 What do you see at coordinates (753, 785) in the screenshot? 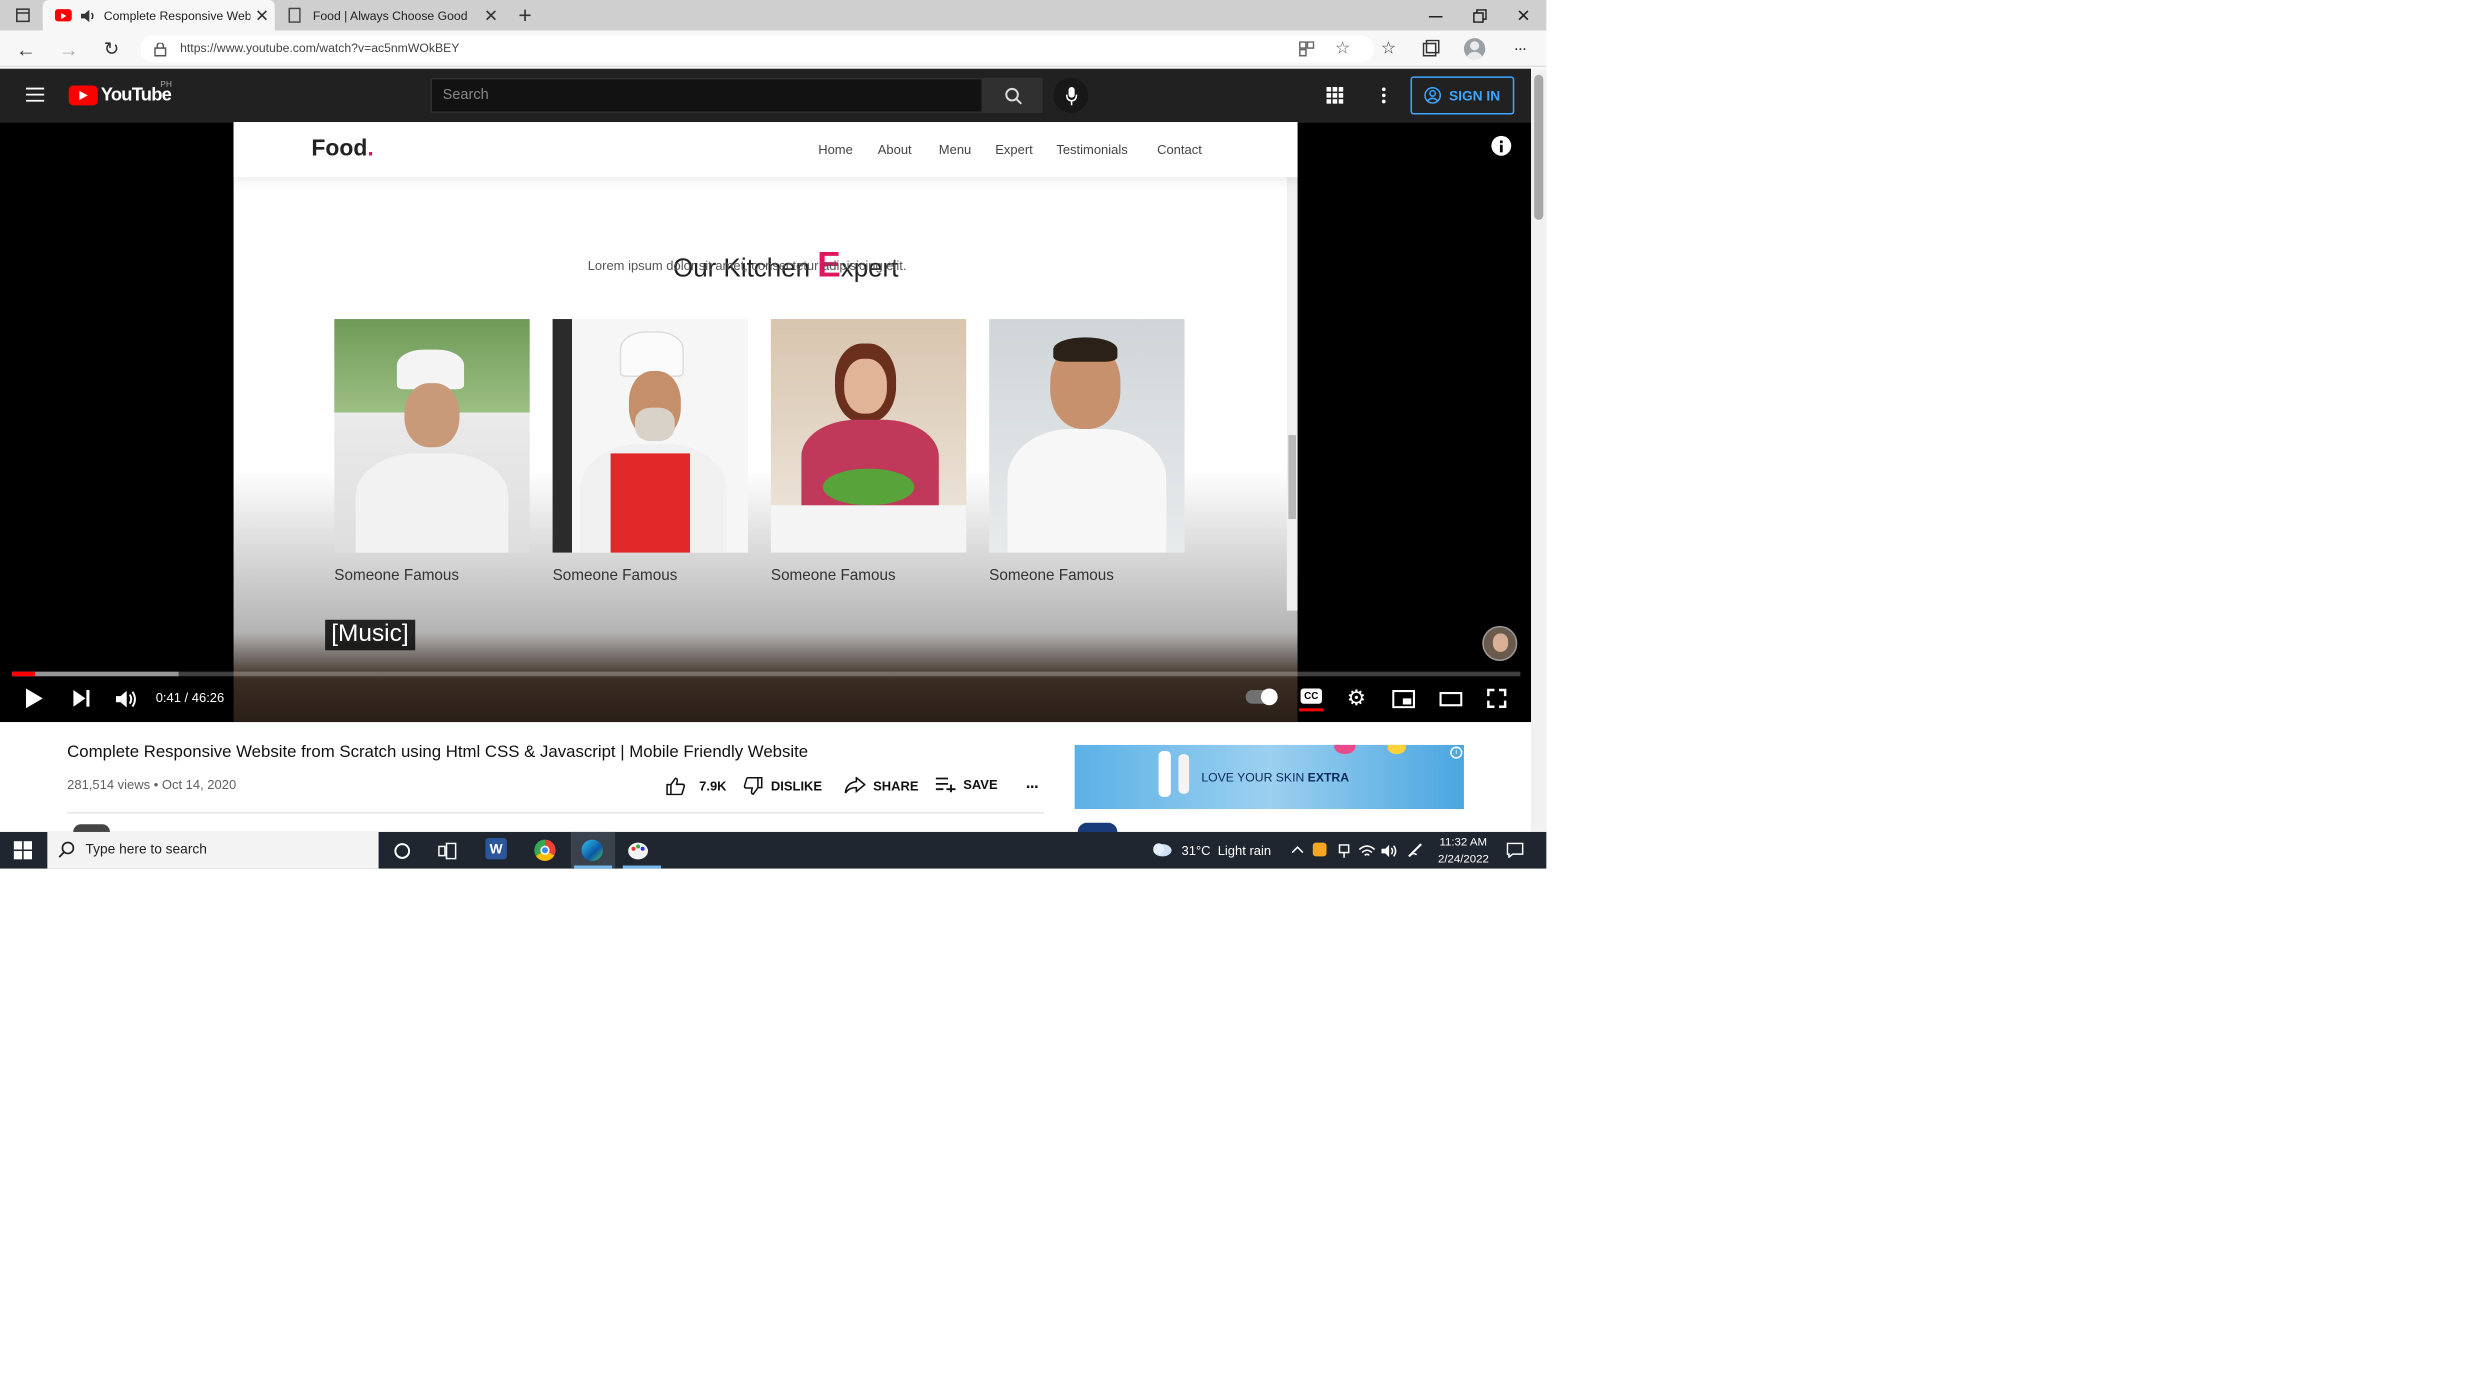
I see `thumbs-down-icon` at bounding box center [753, 785].